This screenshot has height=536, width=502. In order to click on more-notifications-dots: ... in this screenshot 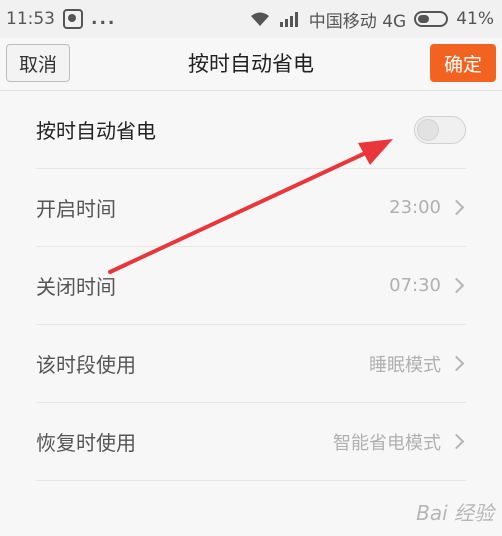, I will do `click(104, 19)`.